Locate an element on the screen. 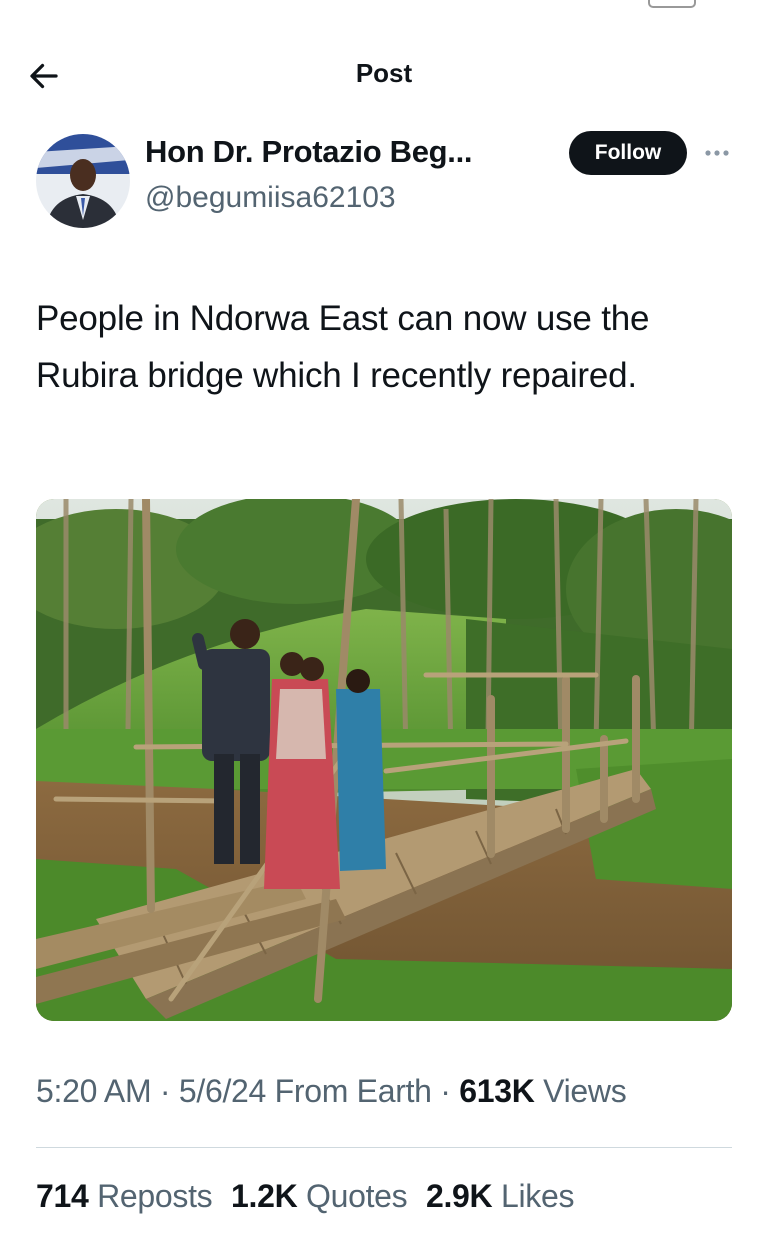 Image resolution: width=768 pixels, height=1239 pixels. quotes-count: 1.2K is located at coordinates (264, 1196).